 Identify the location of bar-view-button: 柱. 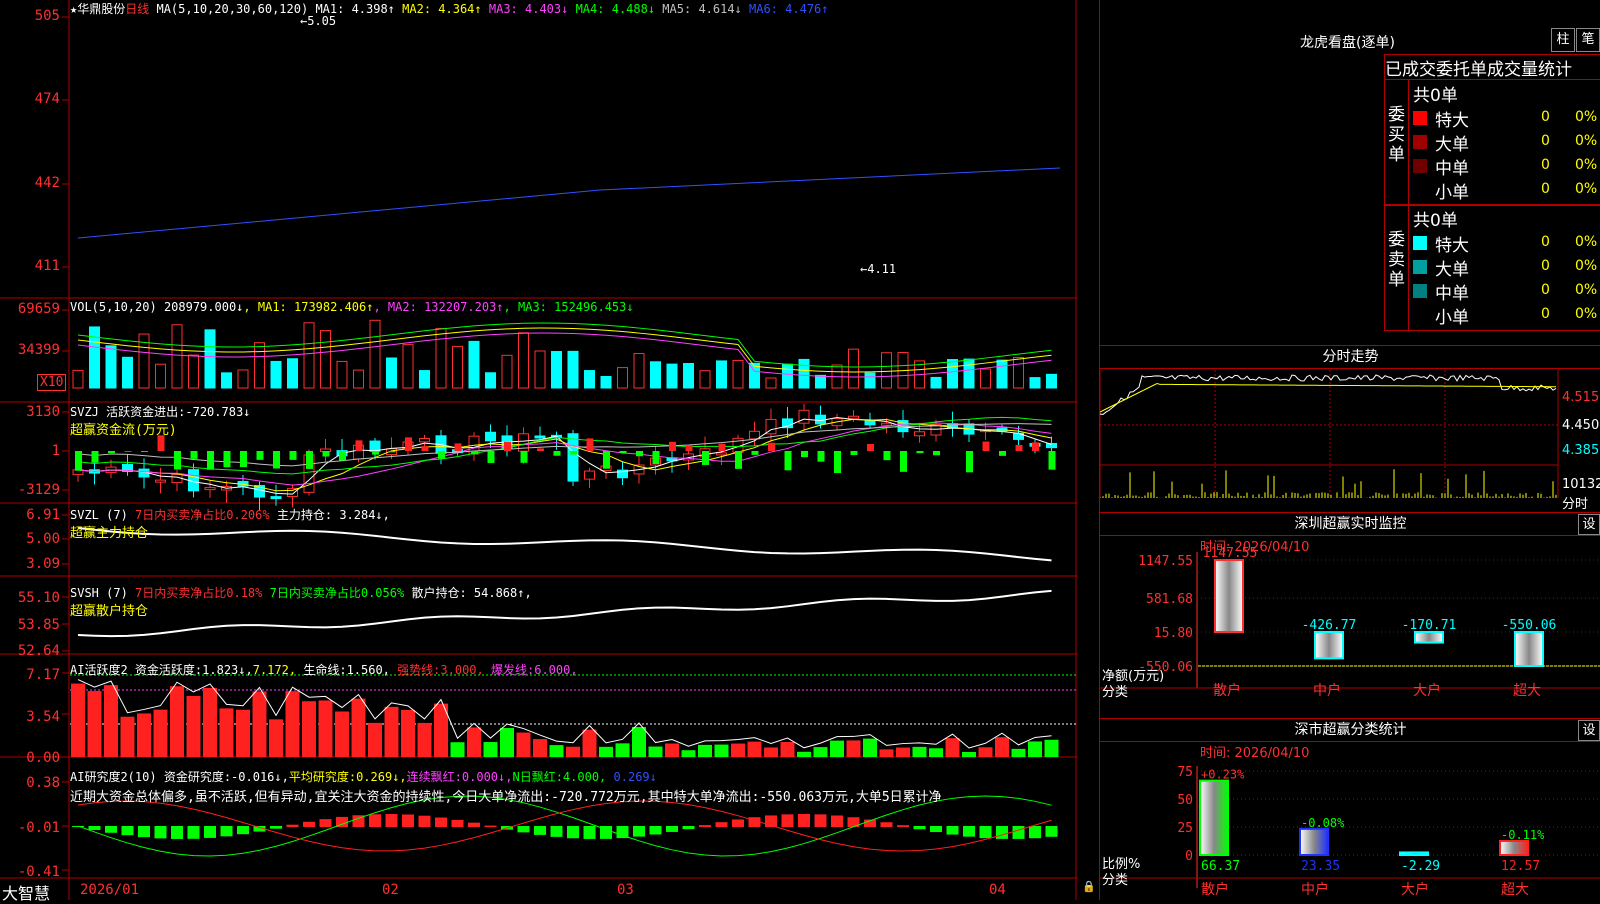
(1563, 40).